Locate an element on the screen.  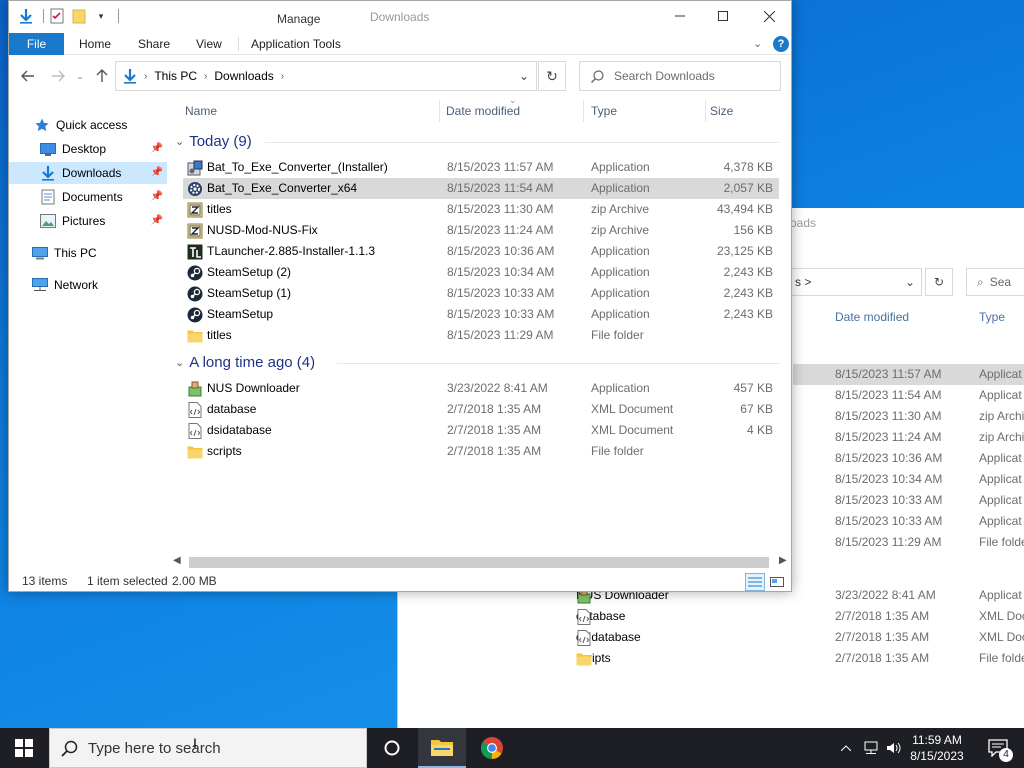
large-icons-view-button is located at coordinates (777, 582).